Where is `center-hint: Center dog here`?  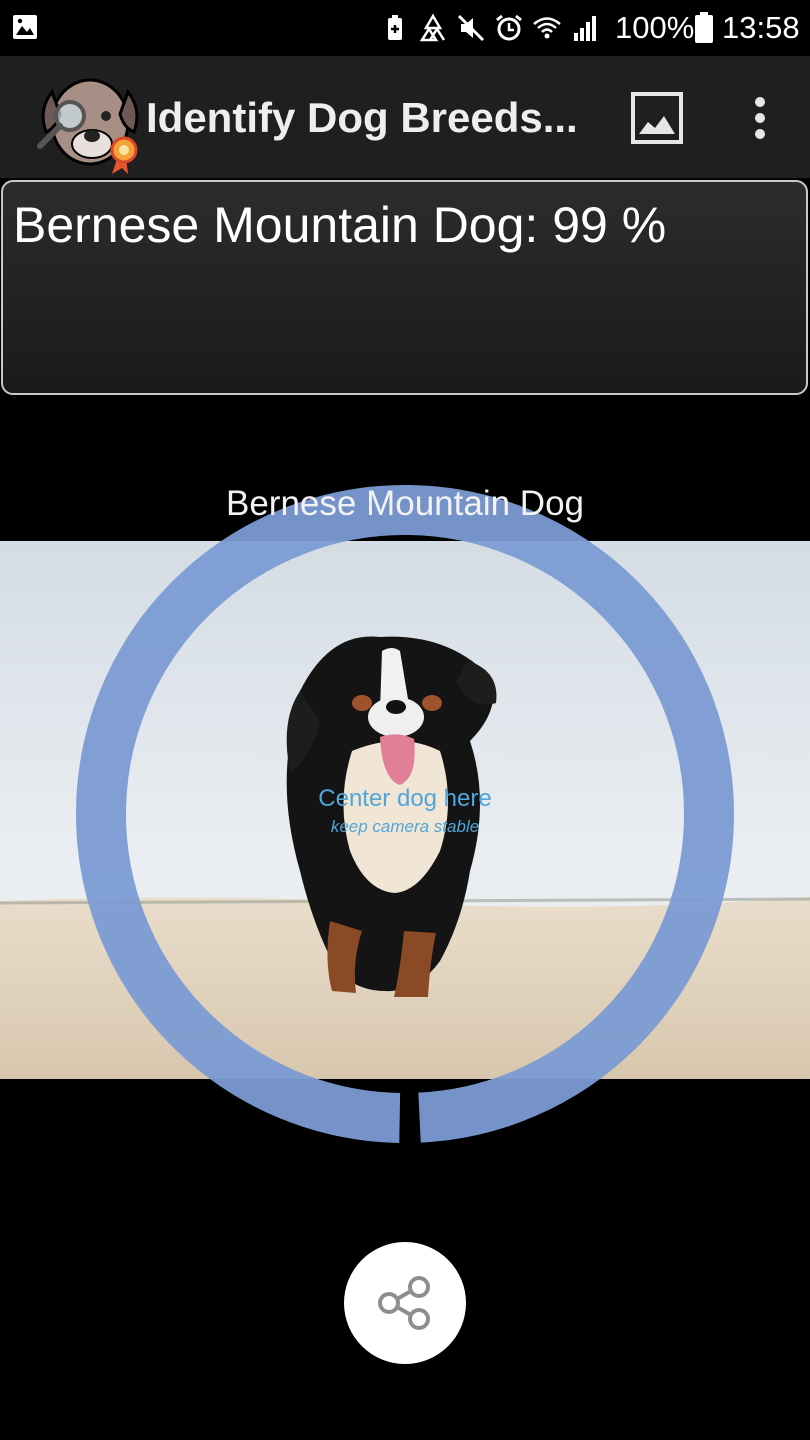
center-hint: Center dog here is located at coordinates (405, 798).